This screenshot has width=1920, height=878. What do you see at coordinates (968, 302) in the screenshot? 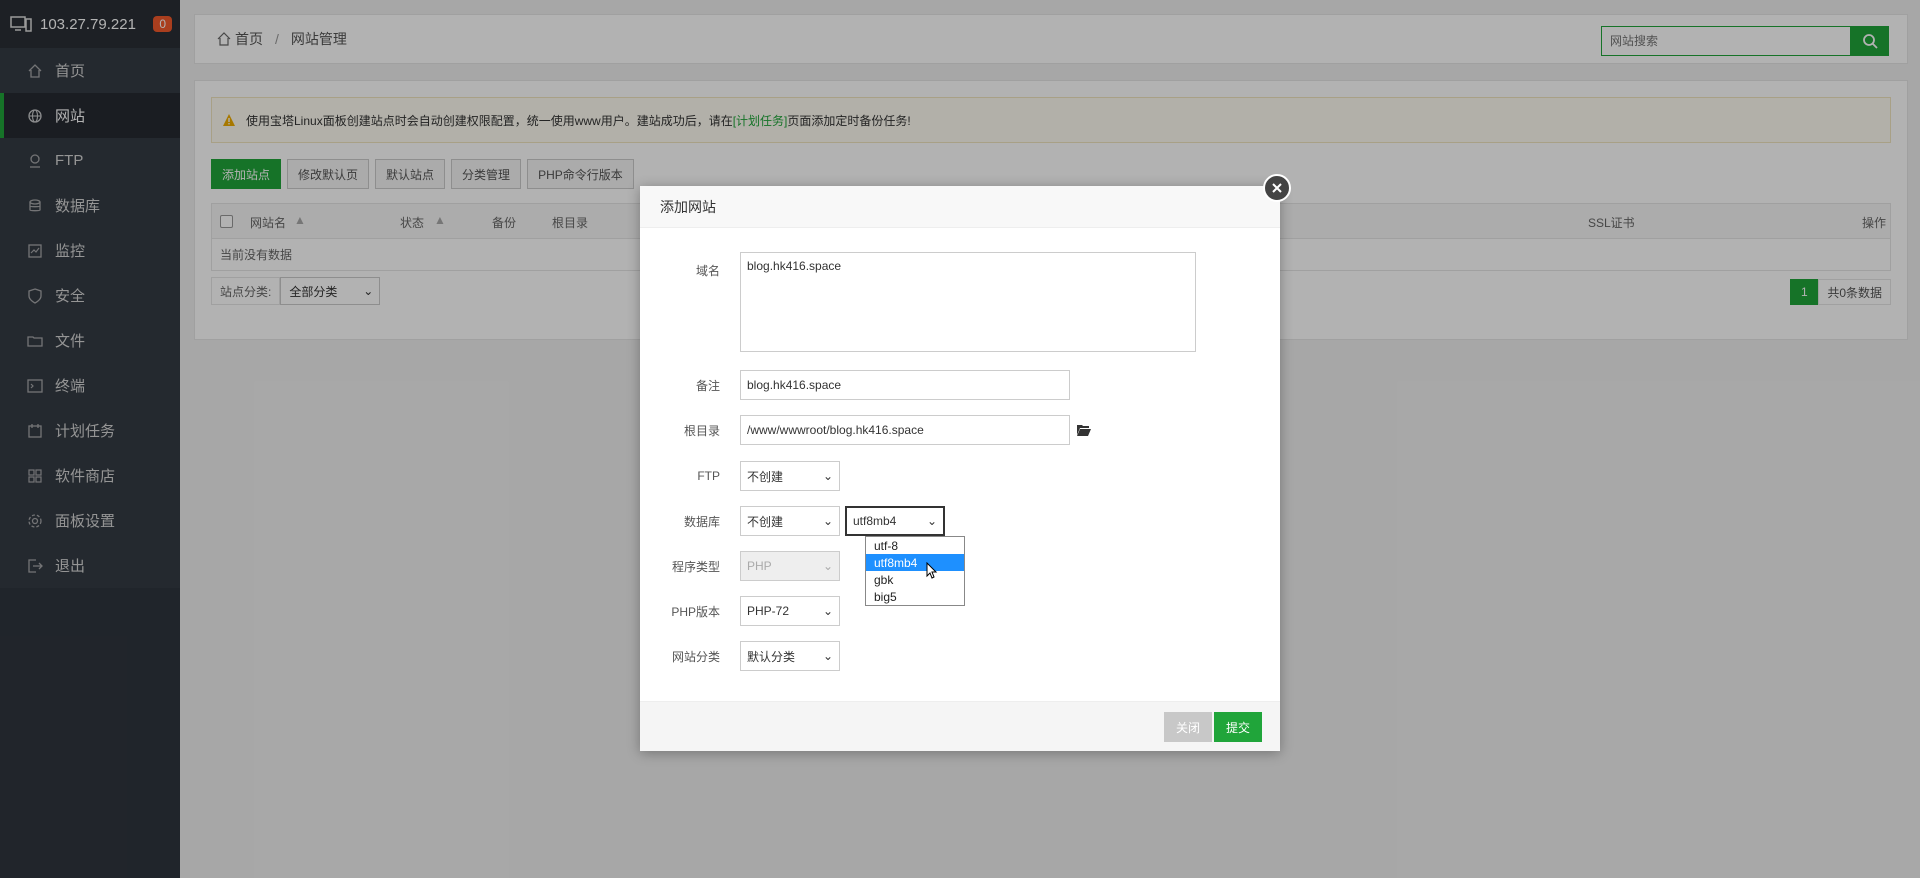
I see `domain-textarea: blog.hk416.space` at bounding box center [968, 302].